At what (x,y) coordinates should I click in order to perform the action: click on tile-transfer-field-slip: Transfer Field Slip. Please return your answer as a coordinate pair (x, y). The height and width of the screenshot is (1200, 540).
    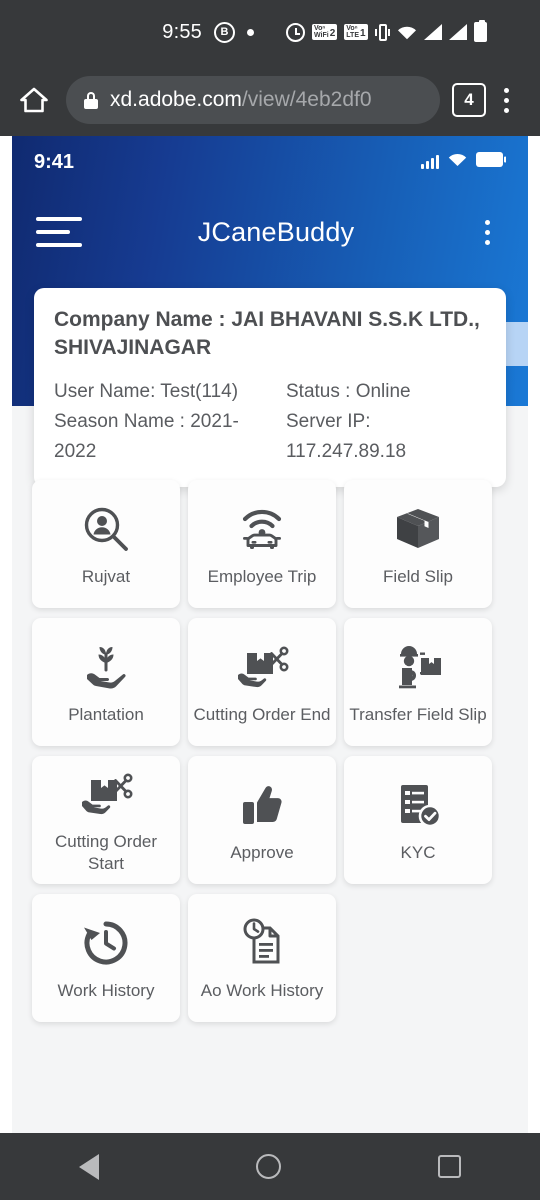
    Looking at the image, I should click on (418, 682).